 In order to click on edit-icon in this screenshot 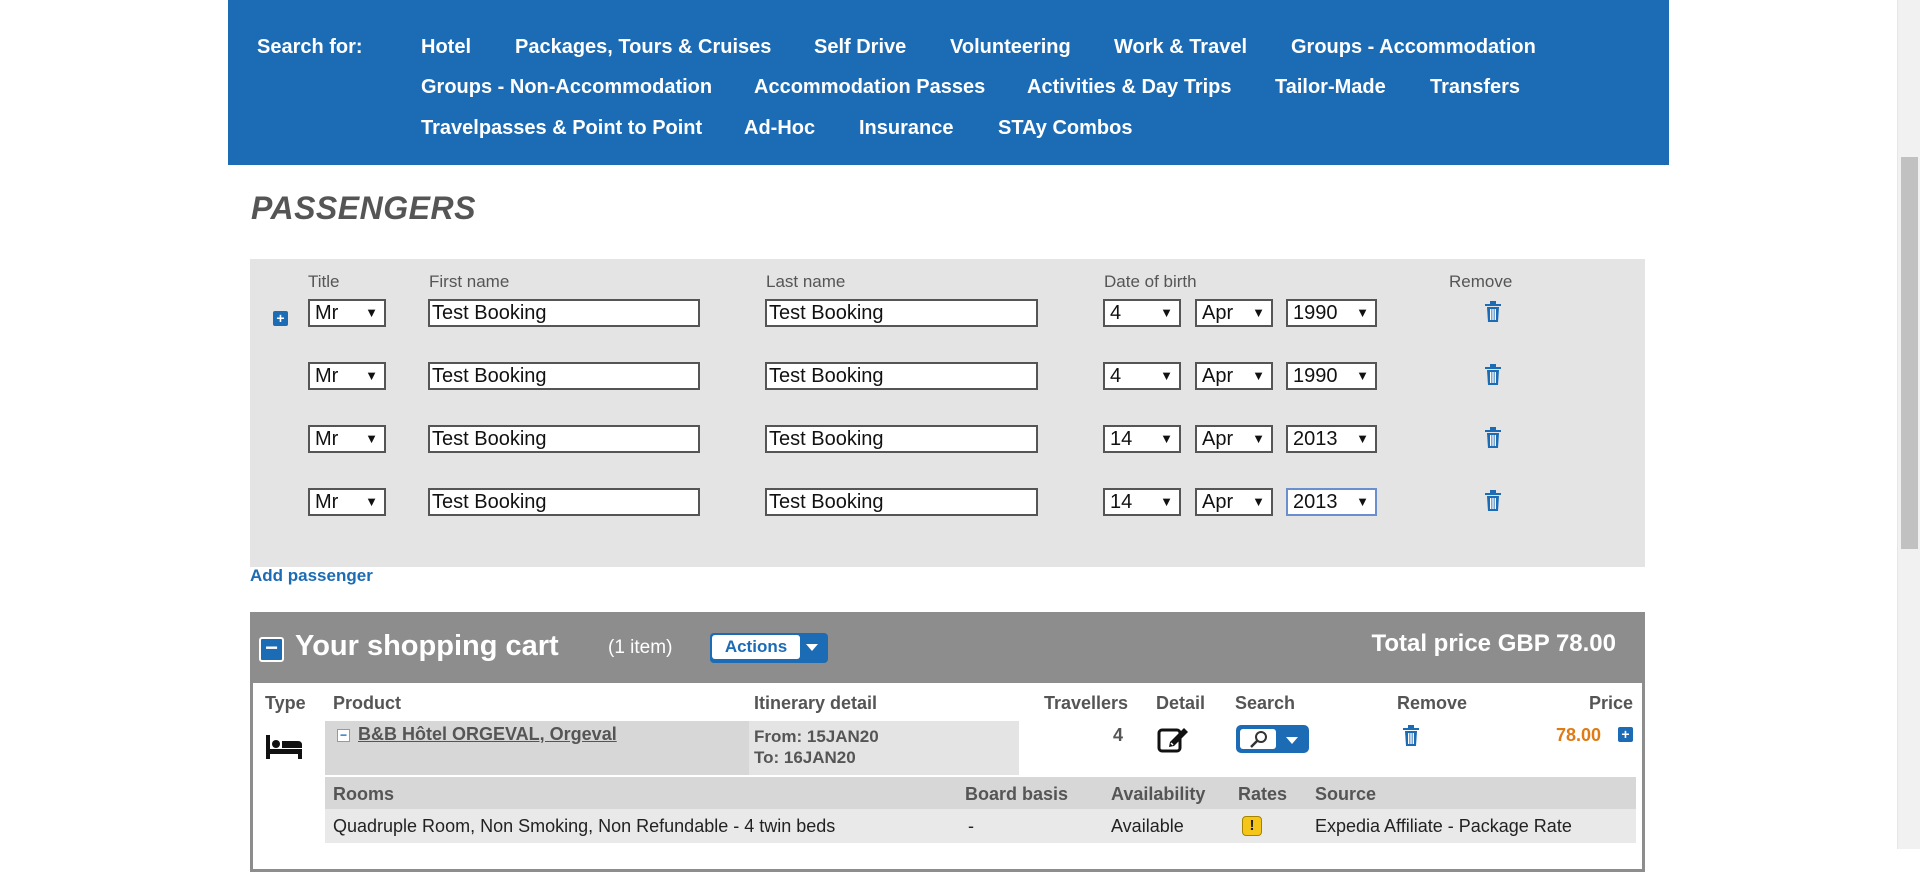, I will do `click(1173, 739)`.